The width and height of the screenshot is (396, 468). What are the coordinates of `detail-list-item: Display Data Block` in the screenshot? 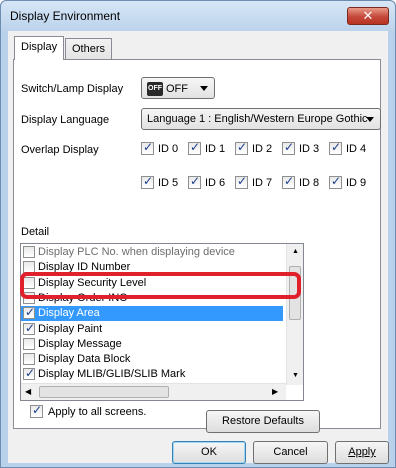 It's located at (152, 359).